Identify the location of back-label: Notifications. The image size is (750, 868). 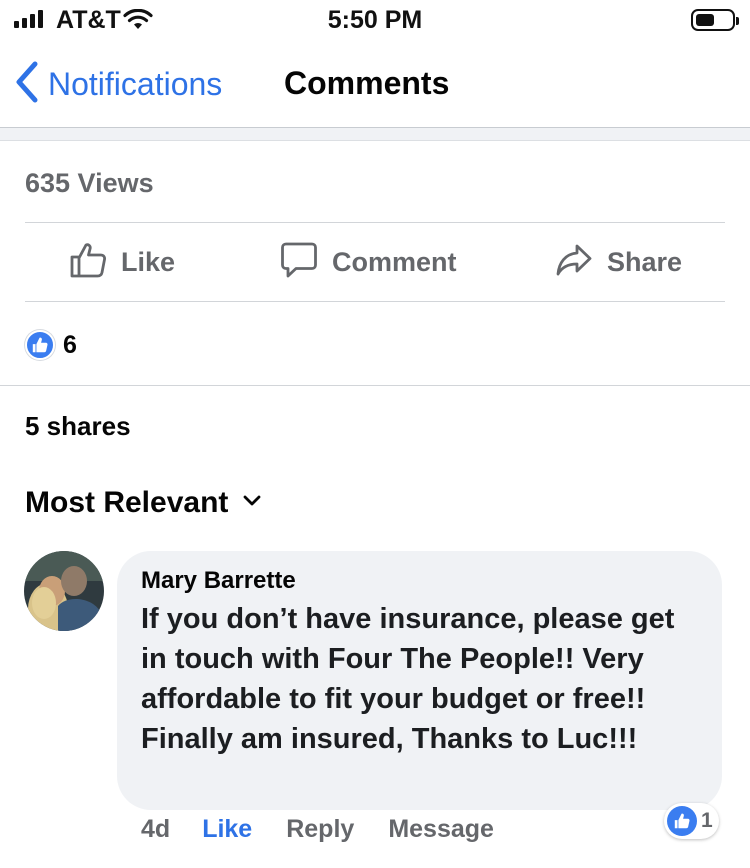
(135, 84).